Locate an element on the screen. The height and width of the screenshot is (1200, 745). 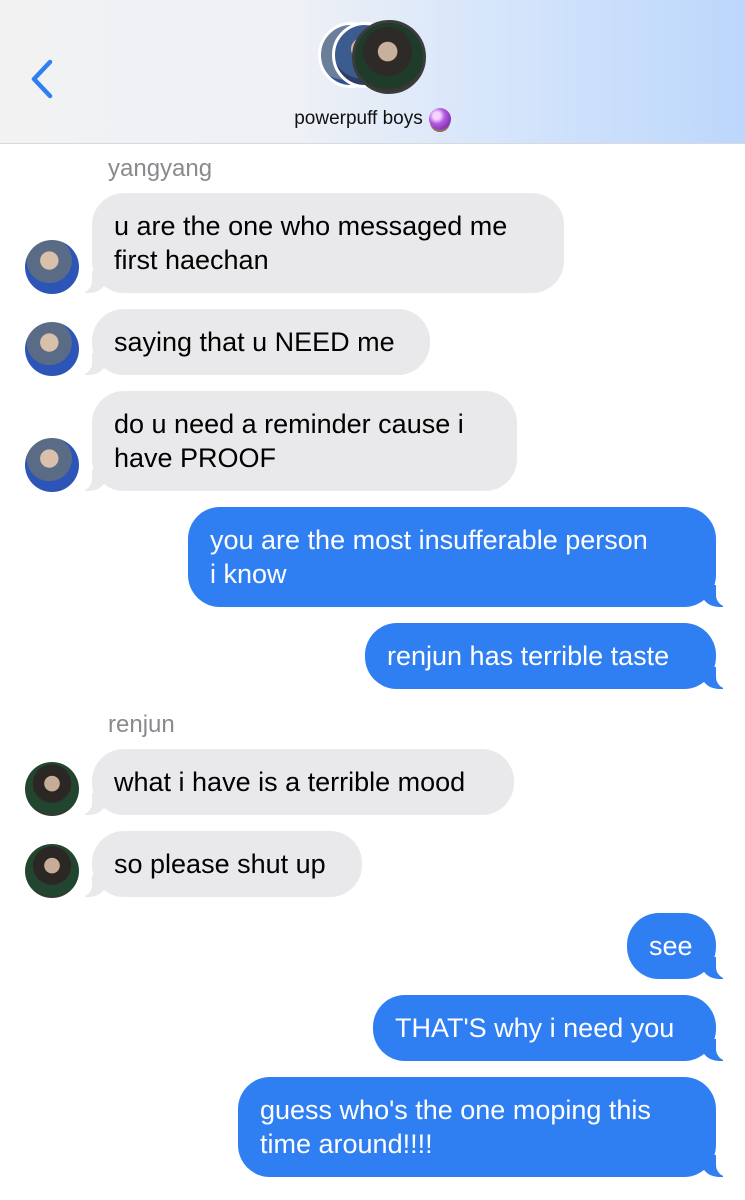
message-bubble-incoming: what i have is a terrible mood is located at coordinates (295, 782).